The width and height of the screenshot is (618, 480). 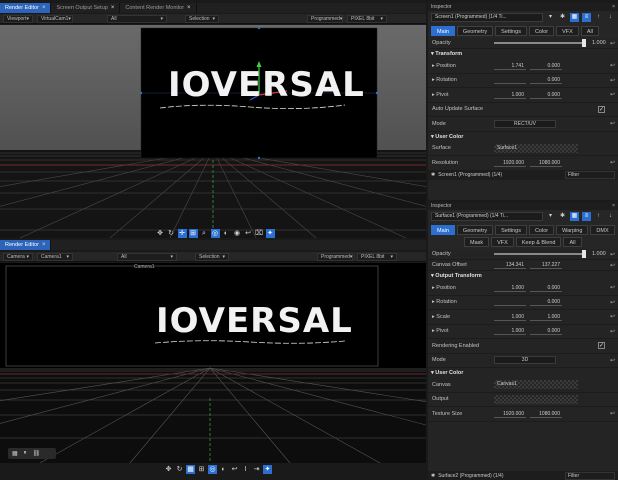 What do you see at coordinates (55, 256) in the screenshot?
I see `camera-dropdown-2: Camera1 ▾` at bounding box center [55, 256].